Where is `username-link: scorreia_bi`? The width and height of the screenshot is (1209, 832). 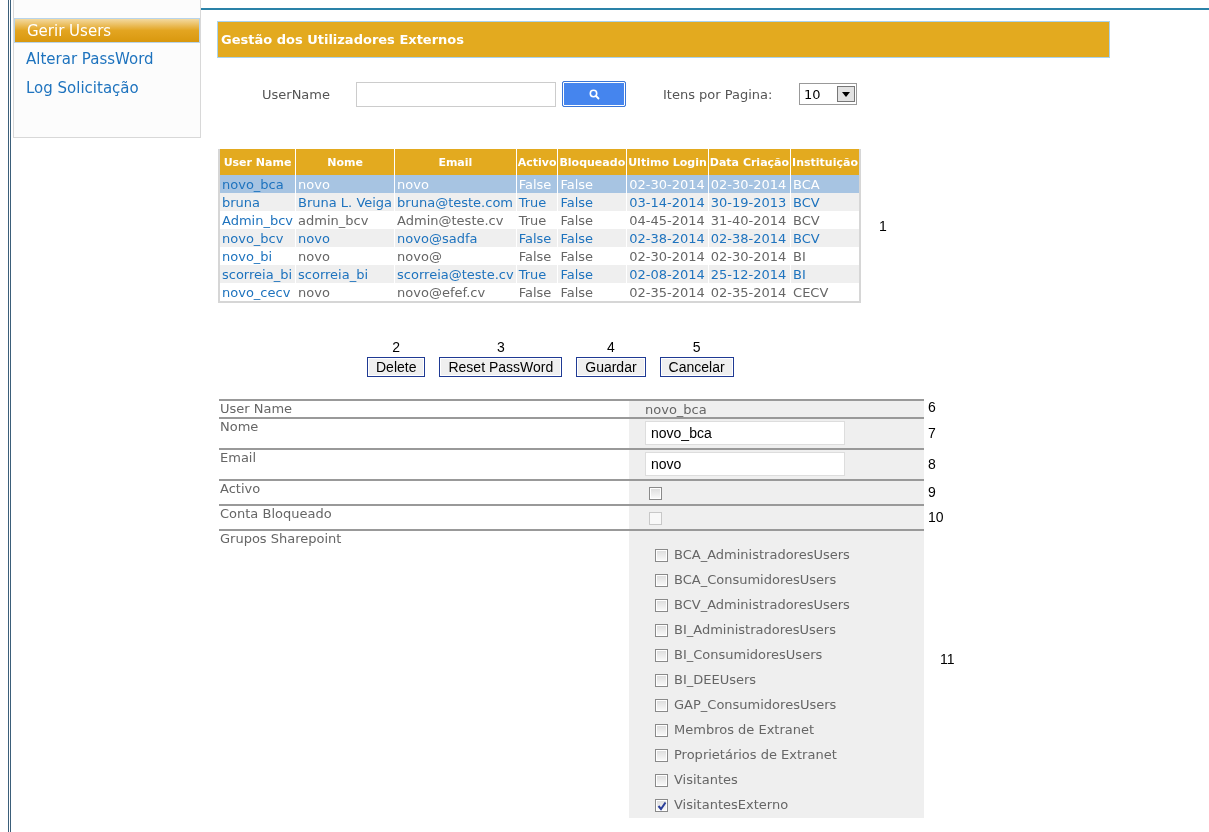
username-link: scorreia_bi is located at coordinates (257, 274).